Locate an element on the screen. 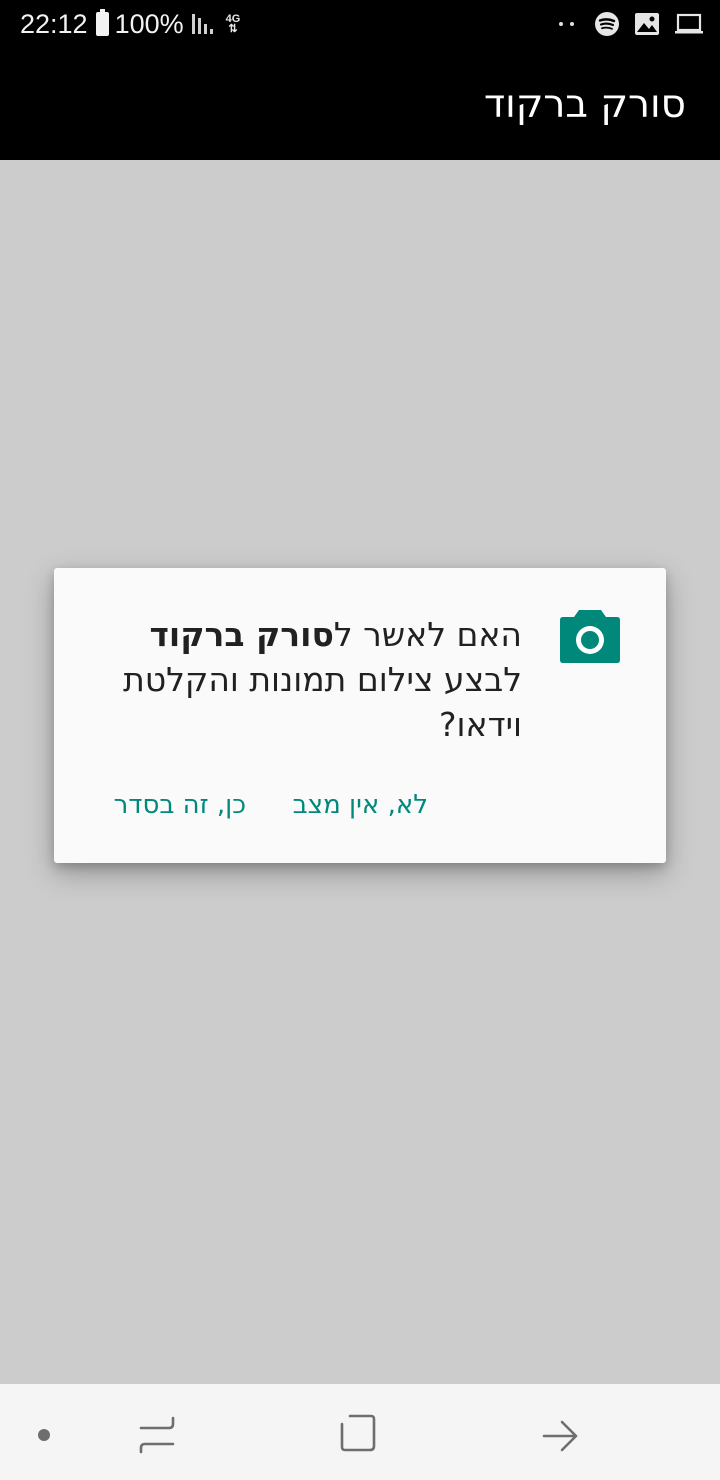  app-title: סורק ברקוד is located at coordinates (584, 104).